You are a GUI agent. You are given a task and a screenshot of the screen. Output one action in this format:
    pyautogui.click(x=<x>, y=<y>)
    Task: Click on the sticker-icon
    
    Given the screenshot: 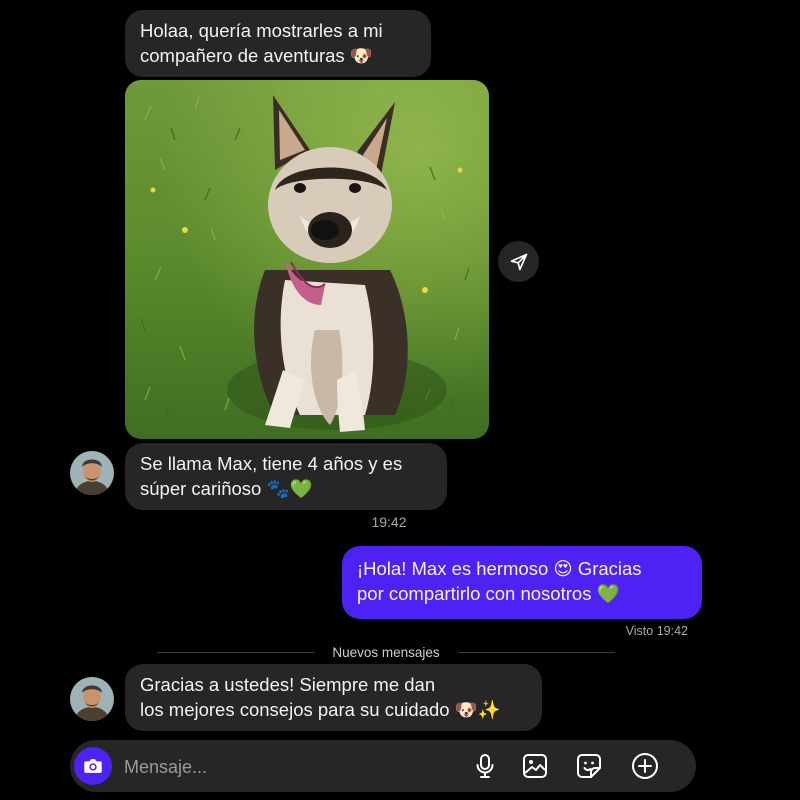 What is the action you would take?
    pyautogui.click(x=589, y=766)
    